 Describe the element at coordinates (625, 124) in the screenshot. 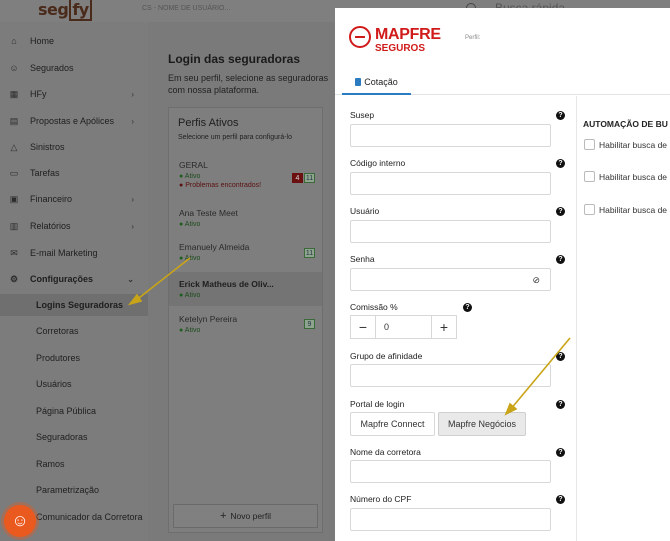

I see `automation-title: AUTOMAÇÃO DE BU` at that location.